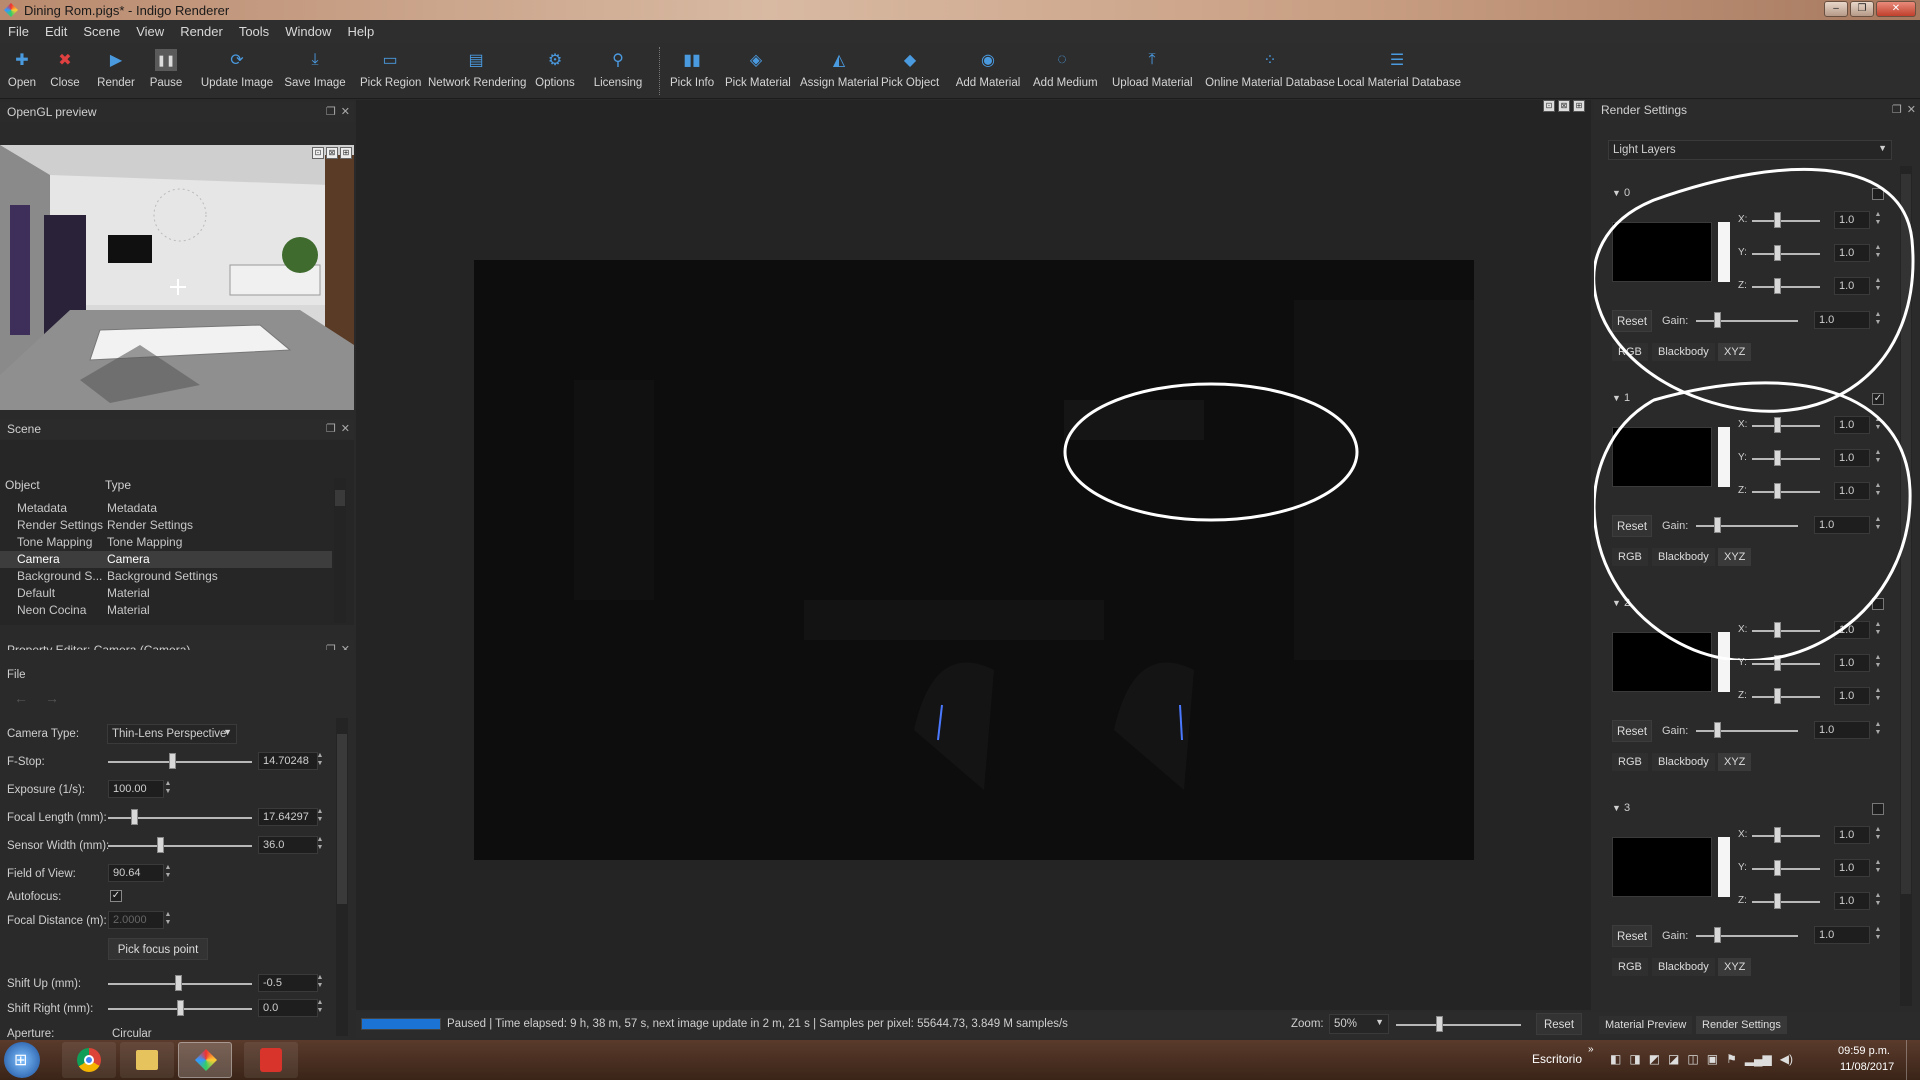  I want to click on gain-slider-thumb, so click(1717, 320).